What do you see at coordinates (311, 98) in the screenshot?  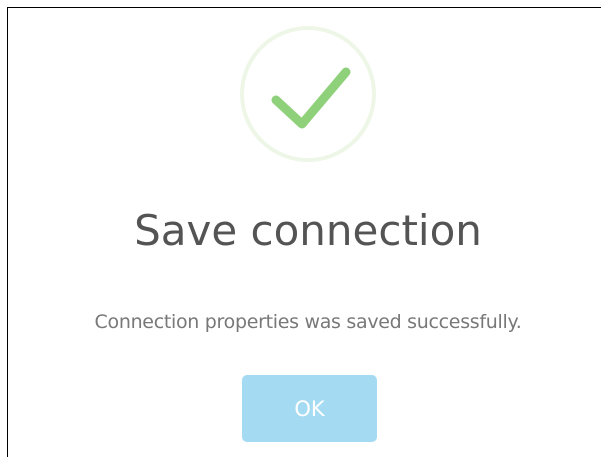 I see `checkmark-icon` at bounding box center [311, 98].